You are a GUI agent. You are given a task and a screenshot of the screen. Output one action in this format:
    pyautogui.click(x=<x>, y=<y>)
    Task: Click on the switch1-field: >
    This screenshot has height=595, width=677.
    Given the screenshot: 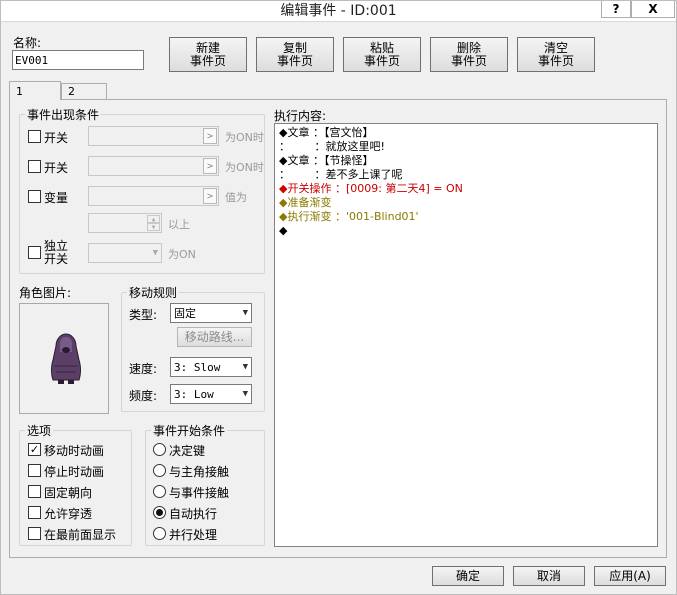 What is the action you would take?
    pyautogui.click(x=153, y=136)
    